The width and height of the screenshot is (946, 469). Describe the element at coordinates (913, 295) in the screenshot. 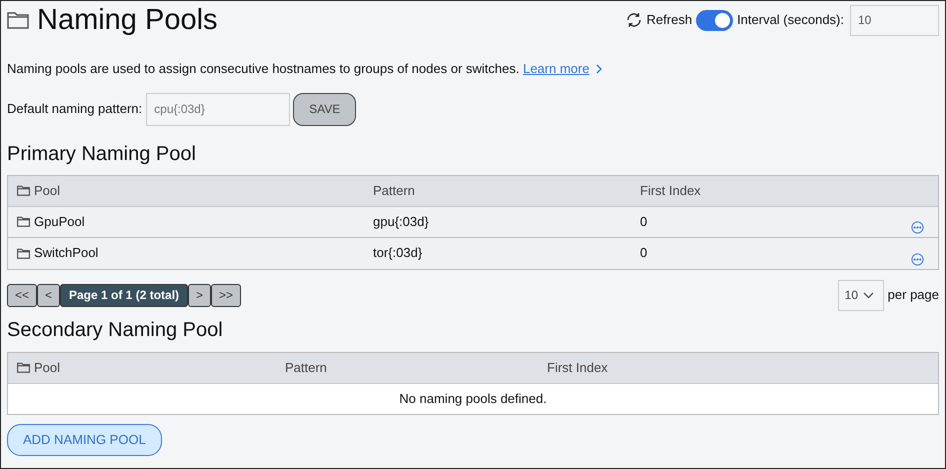

I see `per-page-label: per page` at that location.